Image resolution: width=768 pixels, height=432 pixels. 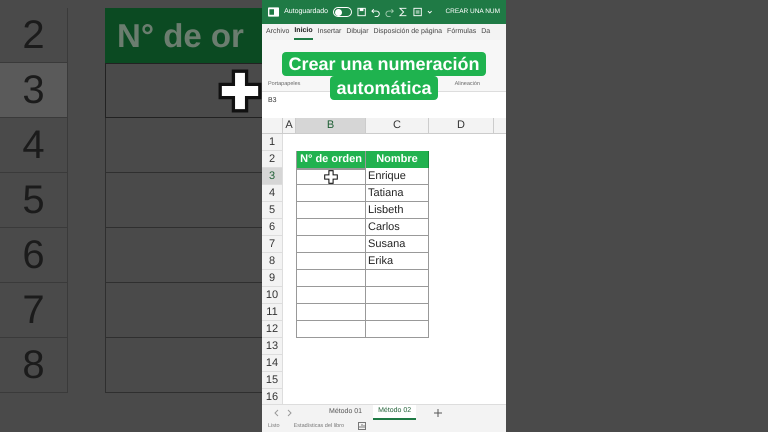 What do you see at coordinates (277, 412) in the screenshot?
I see `chevron-left-icon` at bounding box center [277, 412].